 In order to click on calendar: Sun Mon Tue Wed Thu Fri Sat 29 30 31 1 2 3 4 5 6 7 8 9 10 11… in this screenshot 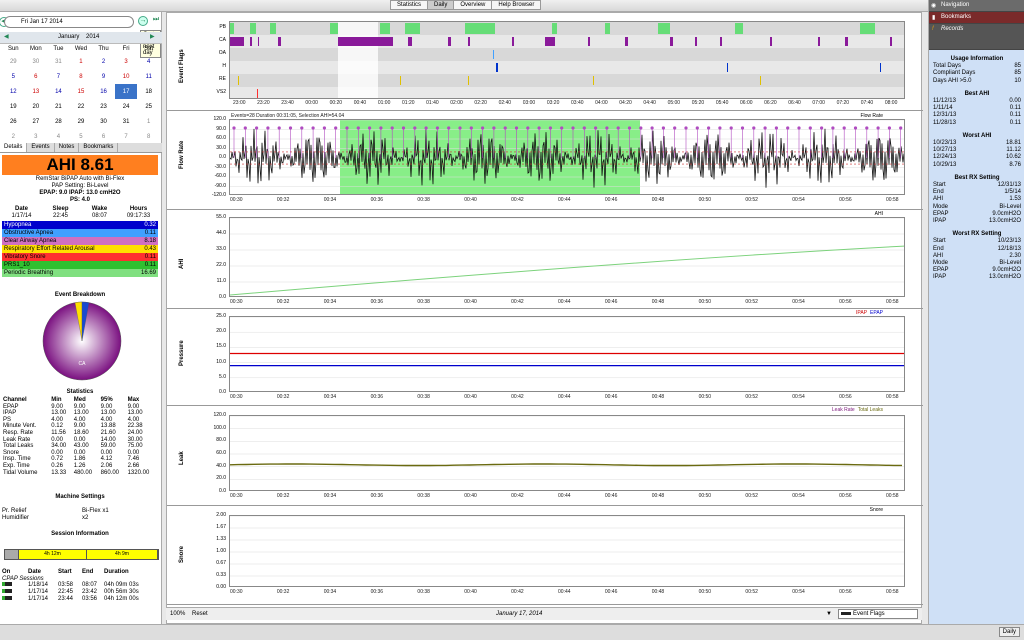, I will do `click(81, 94)`.